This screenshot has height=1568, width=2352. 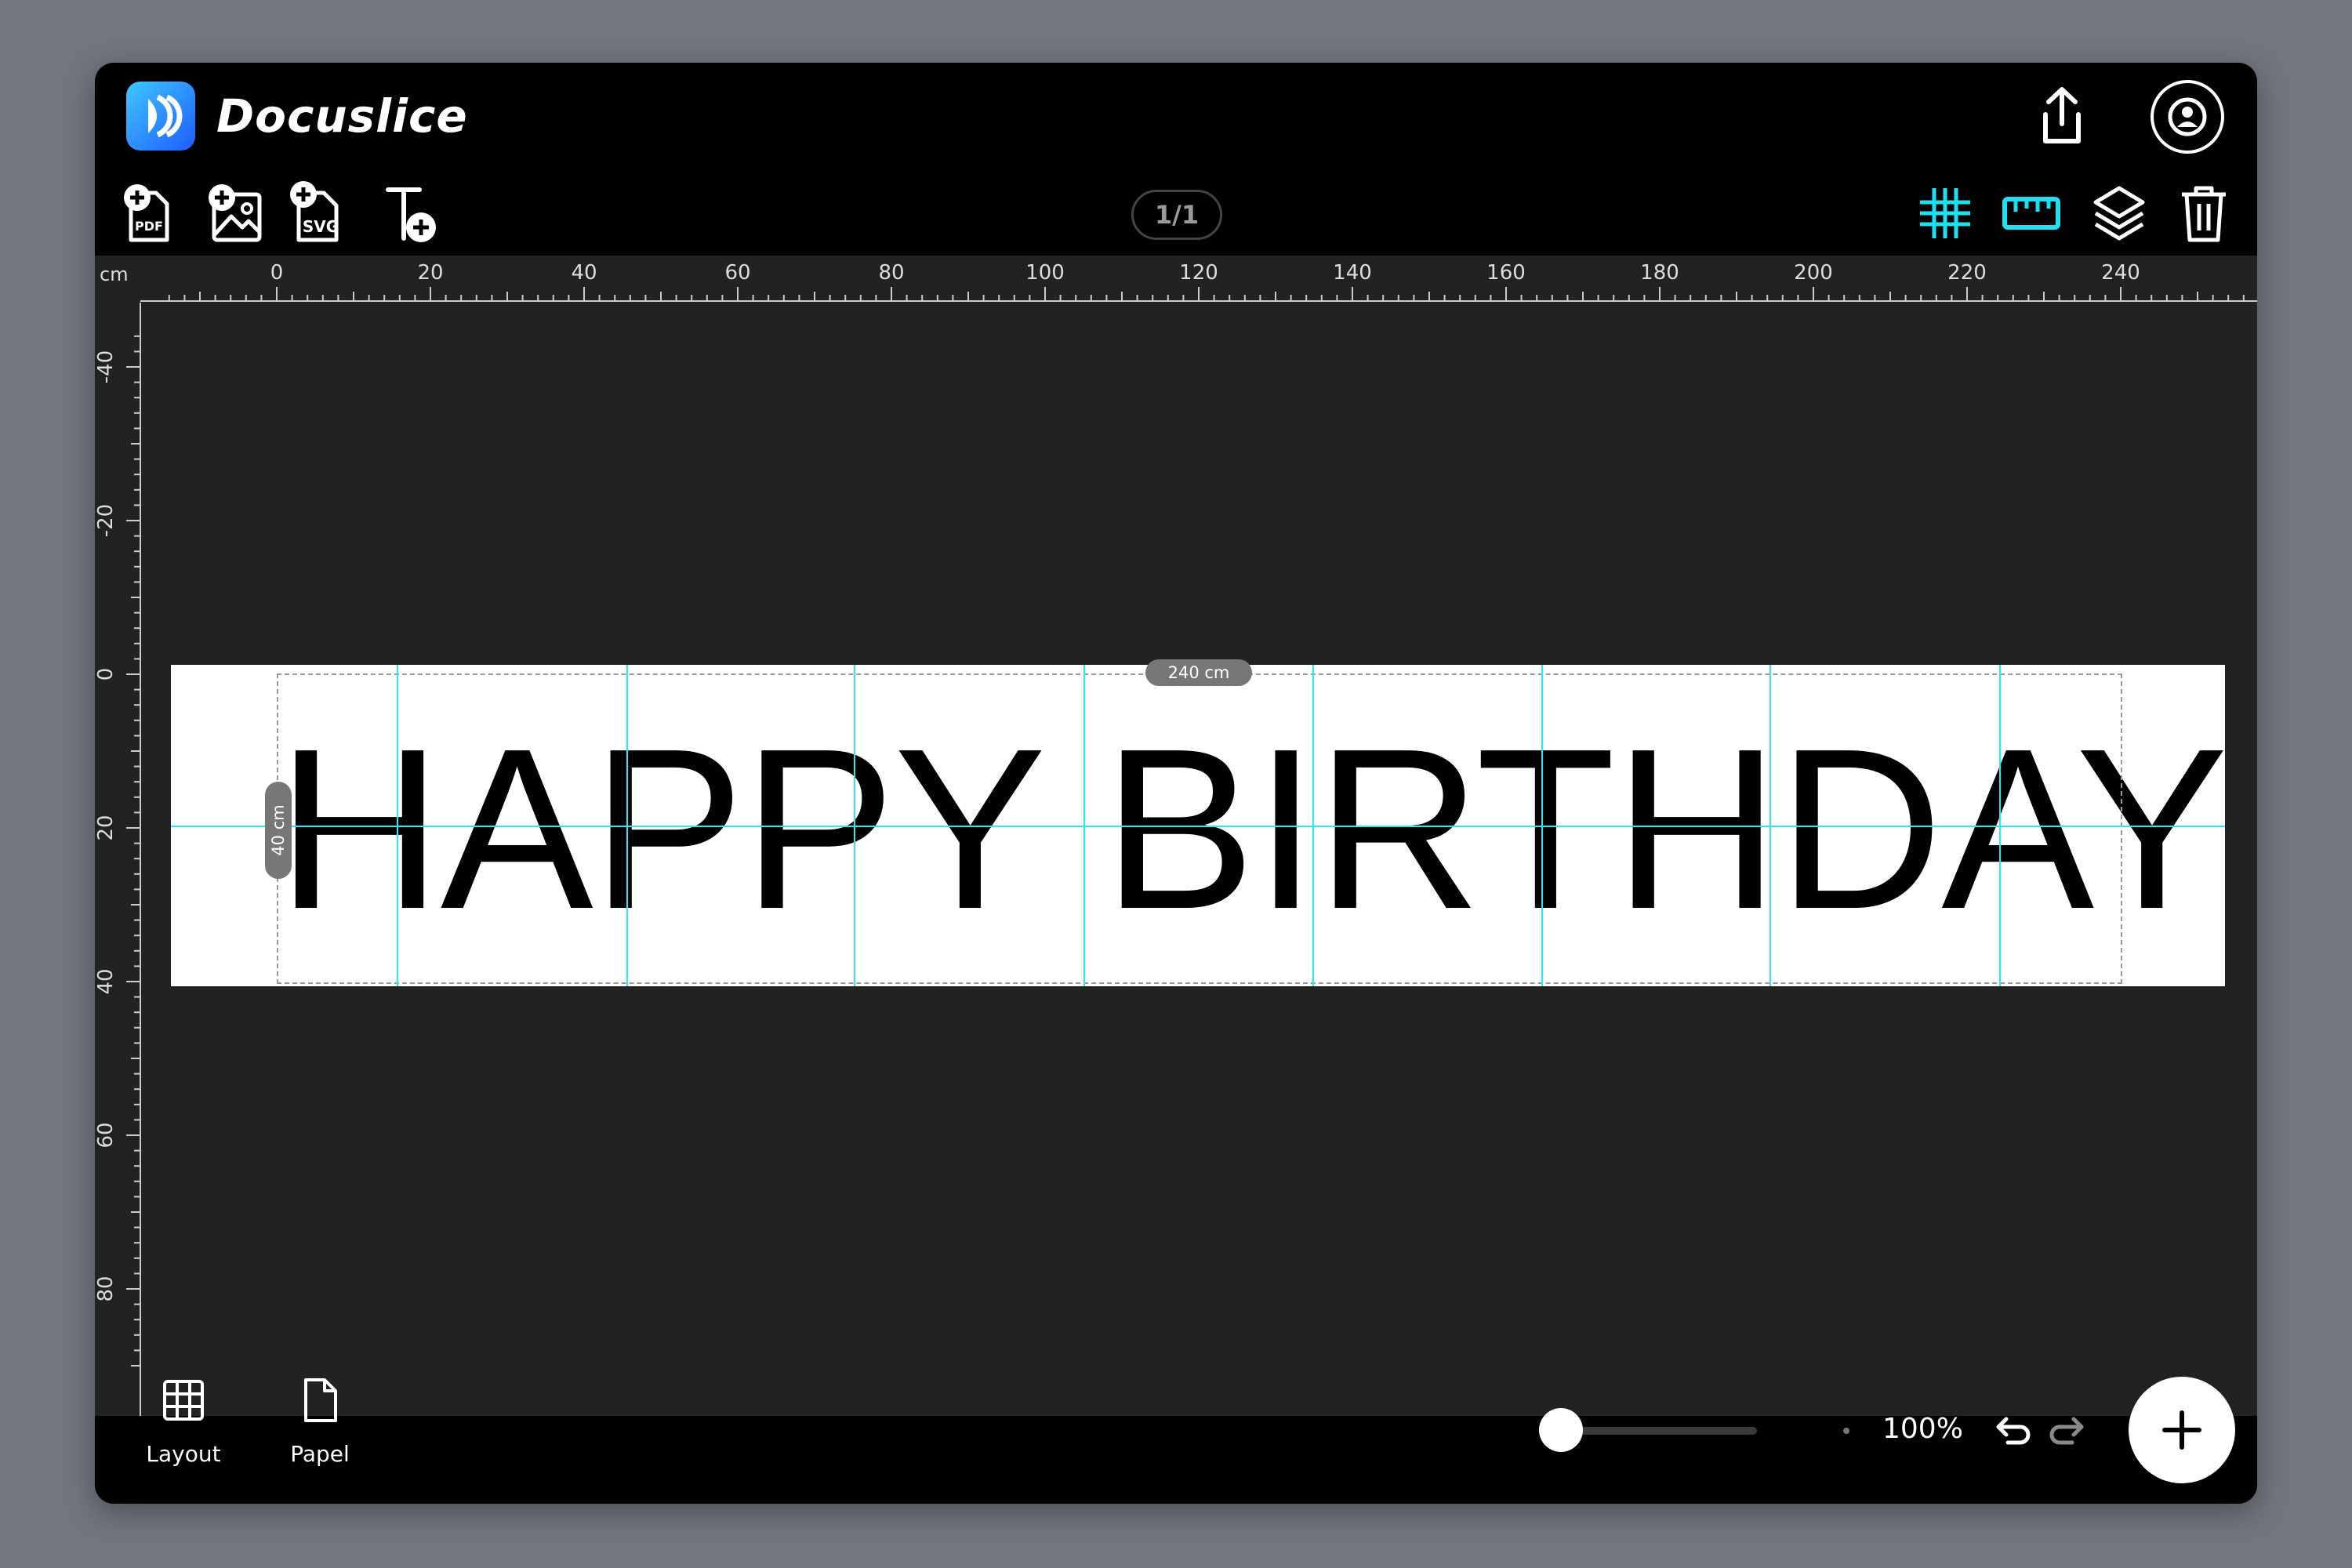 I want to click on ruler-toggle-button, so click(x=2031, y=213).